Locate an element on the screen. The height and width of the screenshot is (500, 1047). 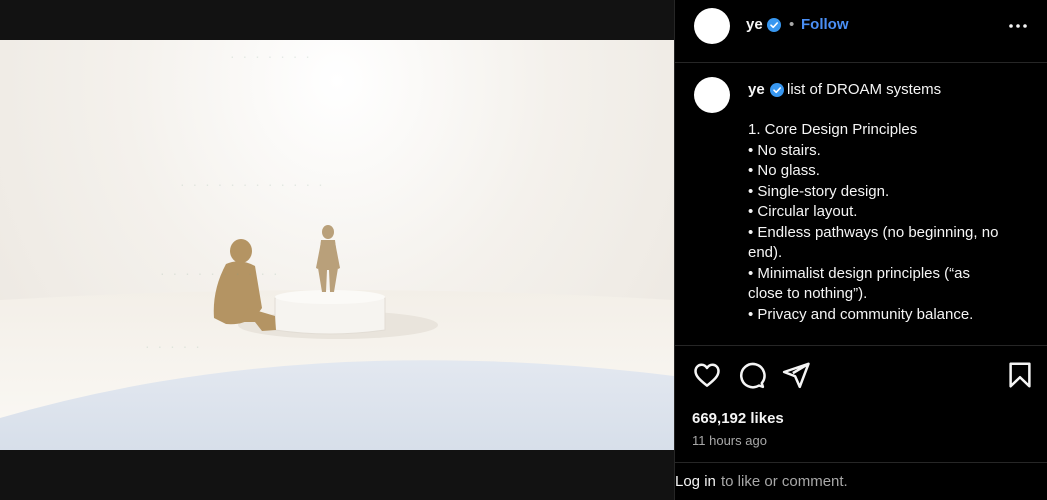
share-icon is located at coordinates (796, 375).